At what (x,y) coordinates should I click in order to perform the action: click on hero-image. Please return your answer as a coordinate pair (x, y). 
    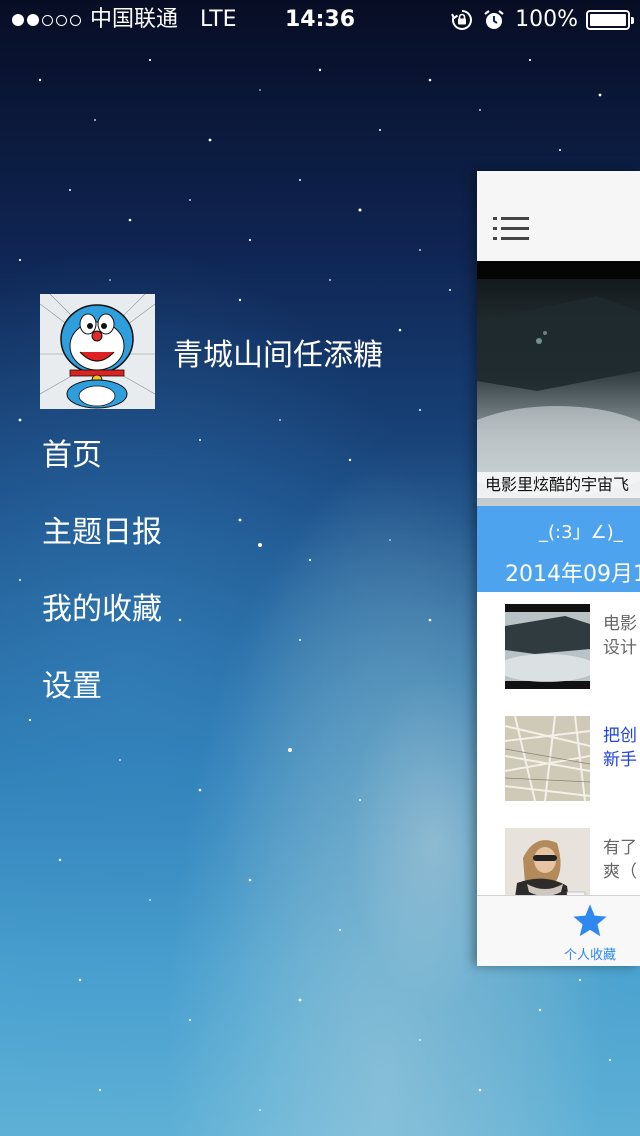
    Looking at the image, I should click on (558, 383).